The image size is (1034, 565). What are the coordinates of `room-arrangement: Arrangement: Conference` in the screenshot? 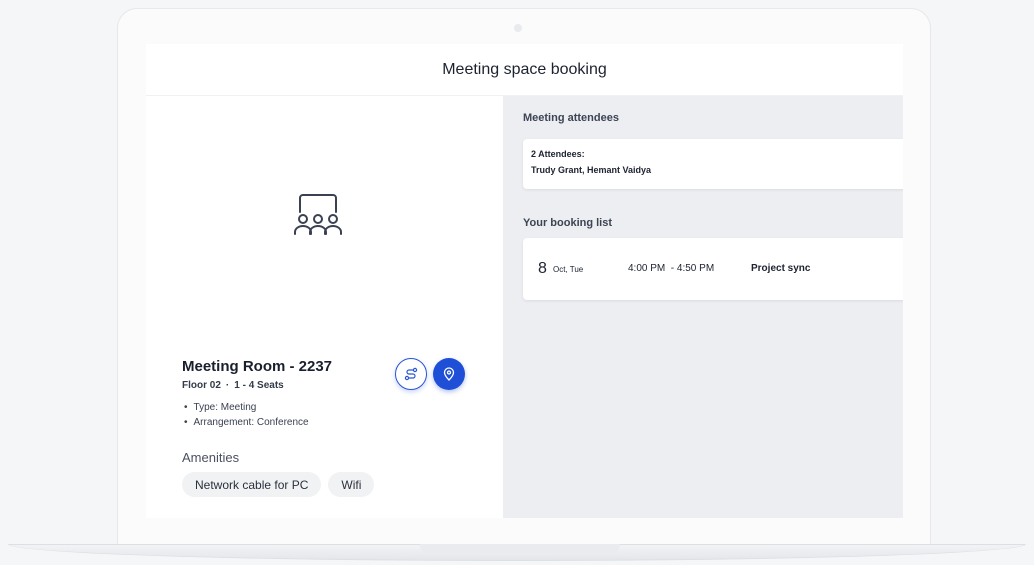 It's located at (246, 424).